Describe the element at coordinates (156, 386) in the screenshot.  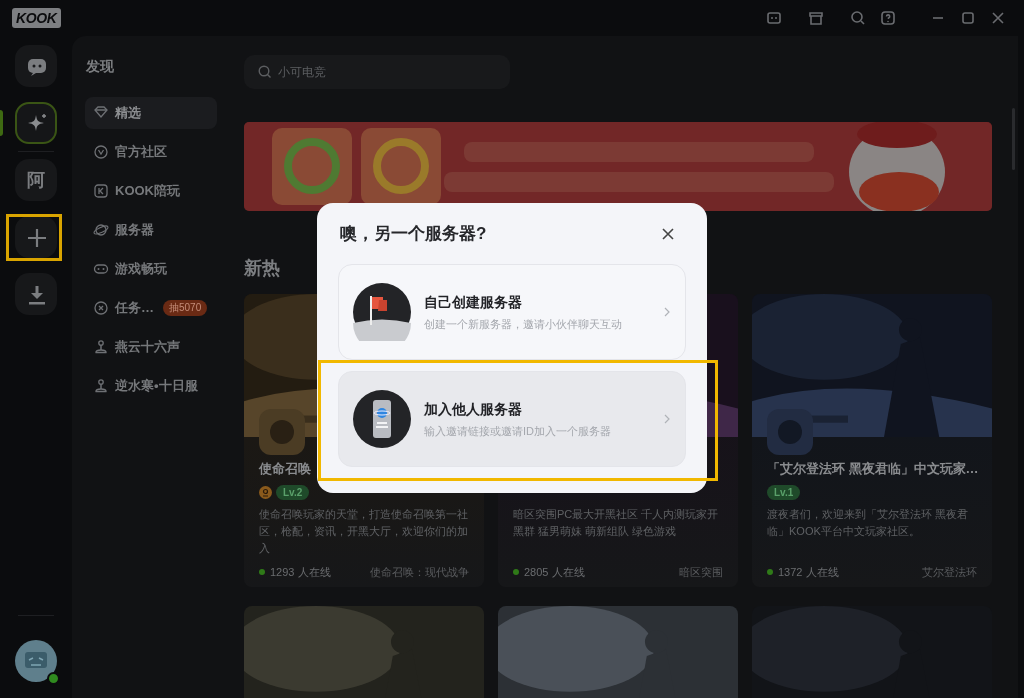
I see `nav-label: 逆水寒•十日服` at that location.